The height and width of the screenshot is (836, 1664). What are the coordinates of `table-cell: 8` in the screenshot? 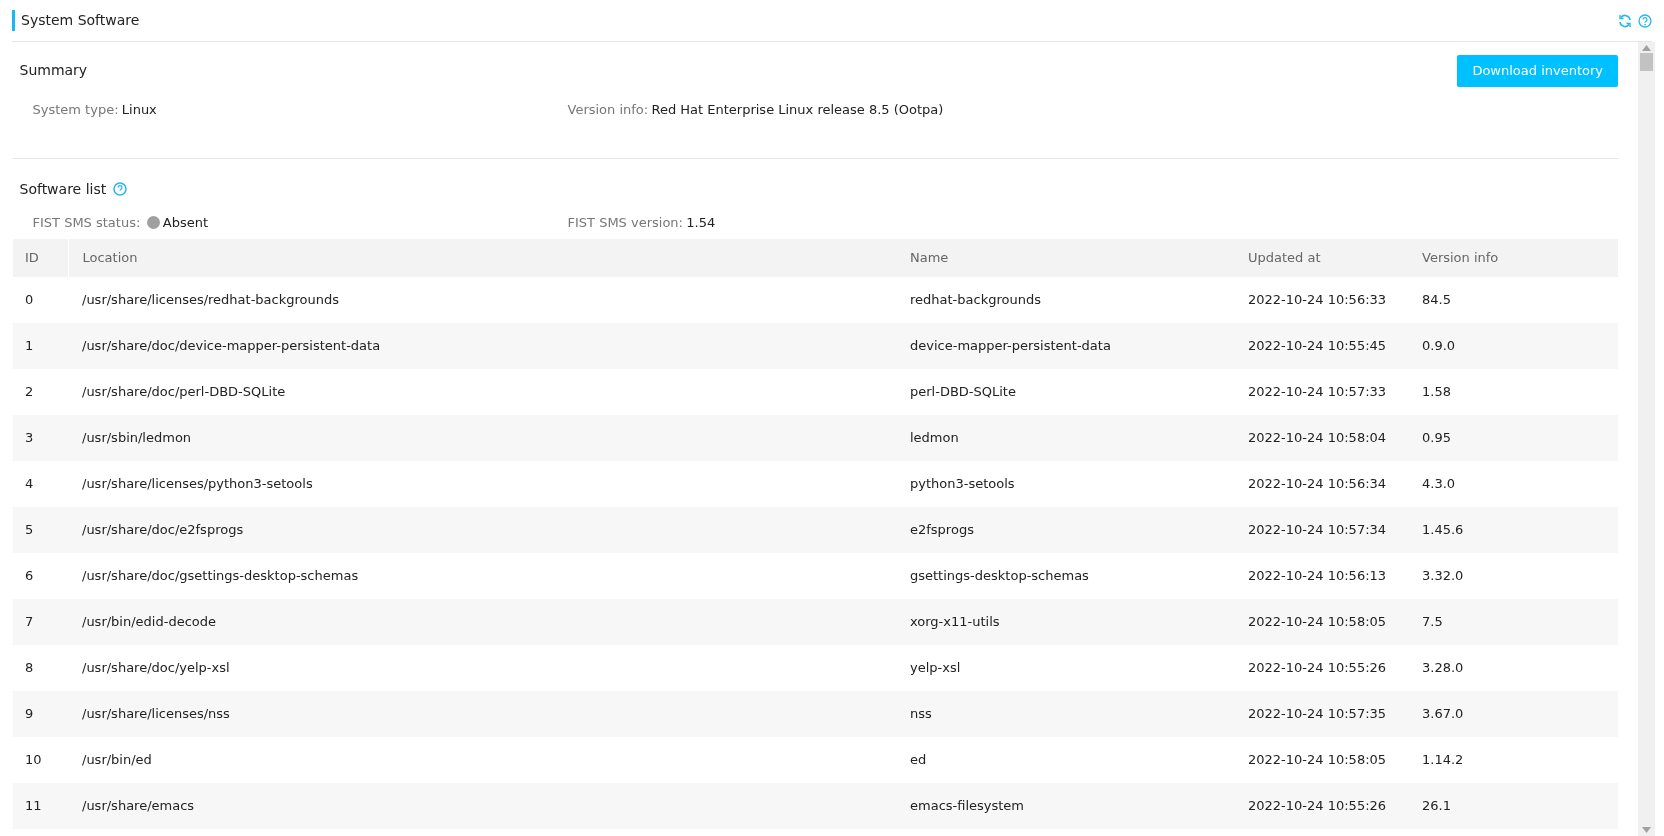 It's located at (40, 667).